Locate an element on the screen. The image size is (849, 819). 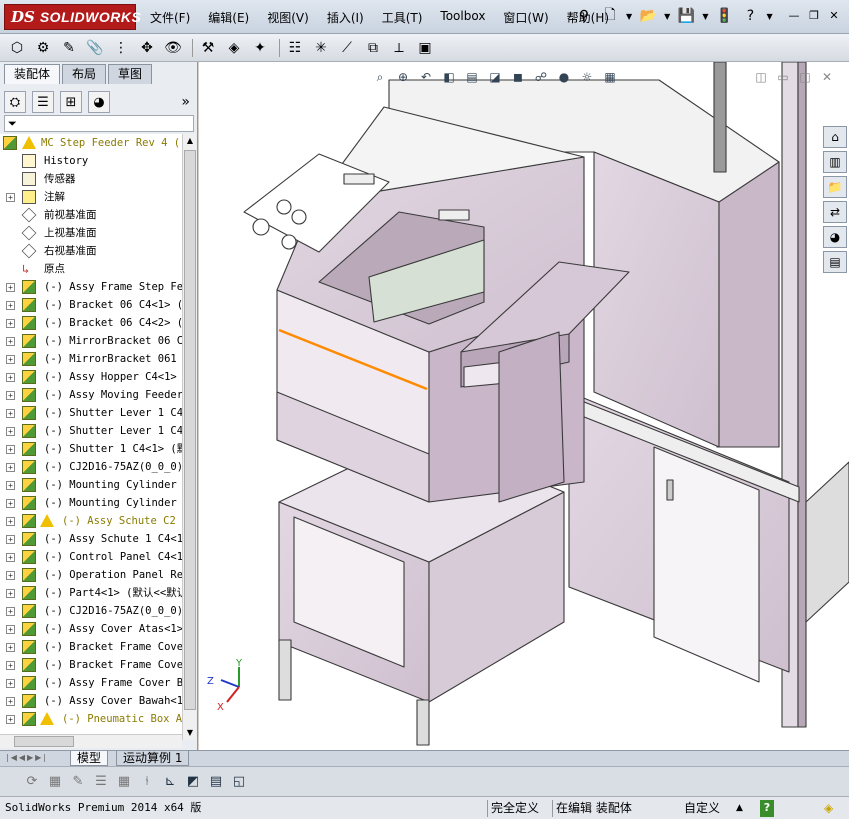
tree-item: + (-) Control Panel C4<1> is located at coordinates (91, 557).